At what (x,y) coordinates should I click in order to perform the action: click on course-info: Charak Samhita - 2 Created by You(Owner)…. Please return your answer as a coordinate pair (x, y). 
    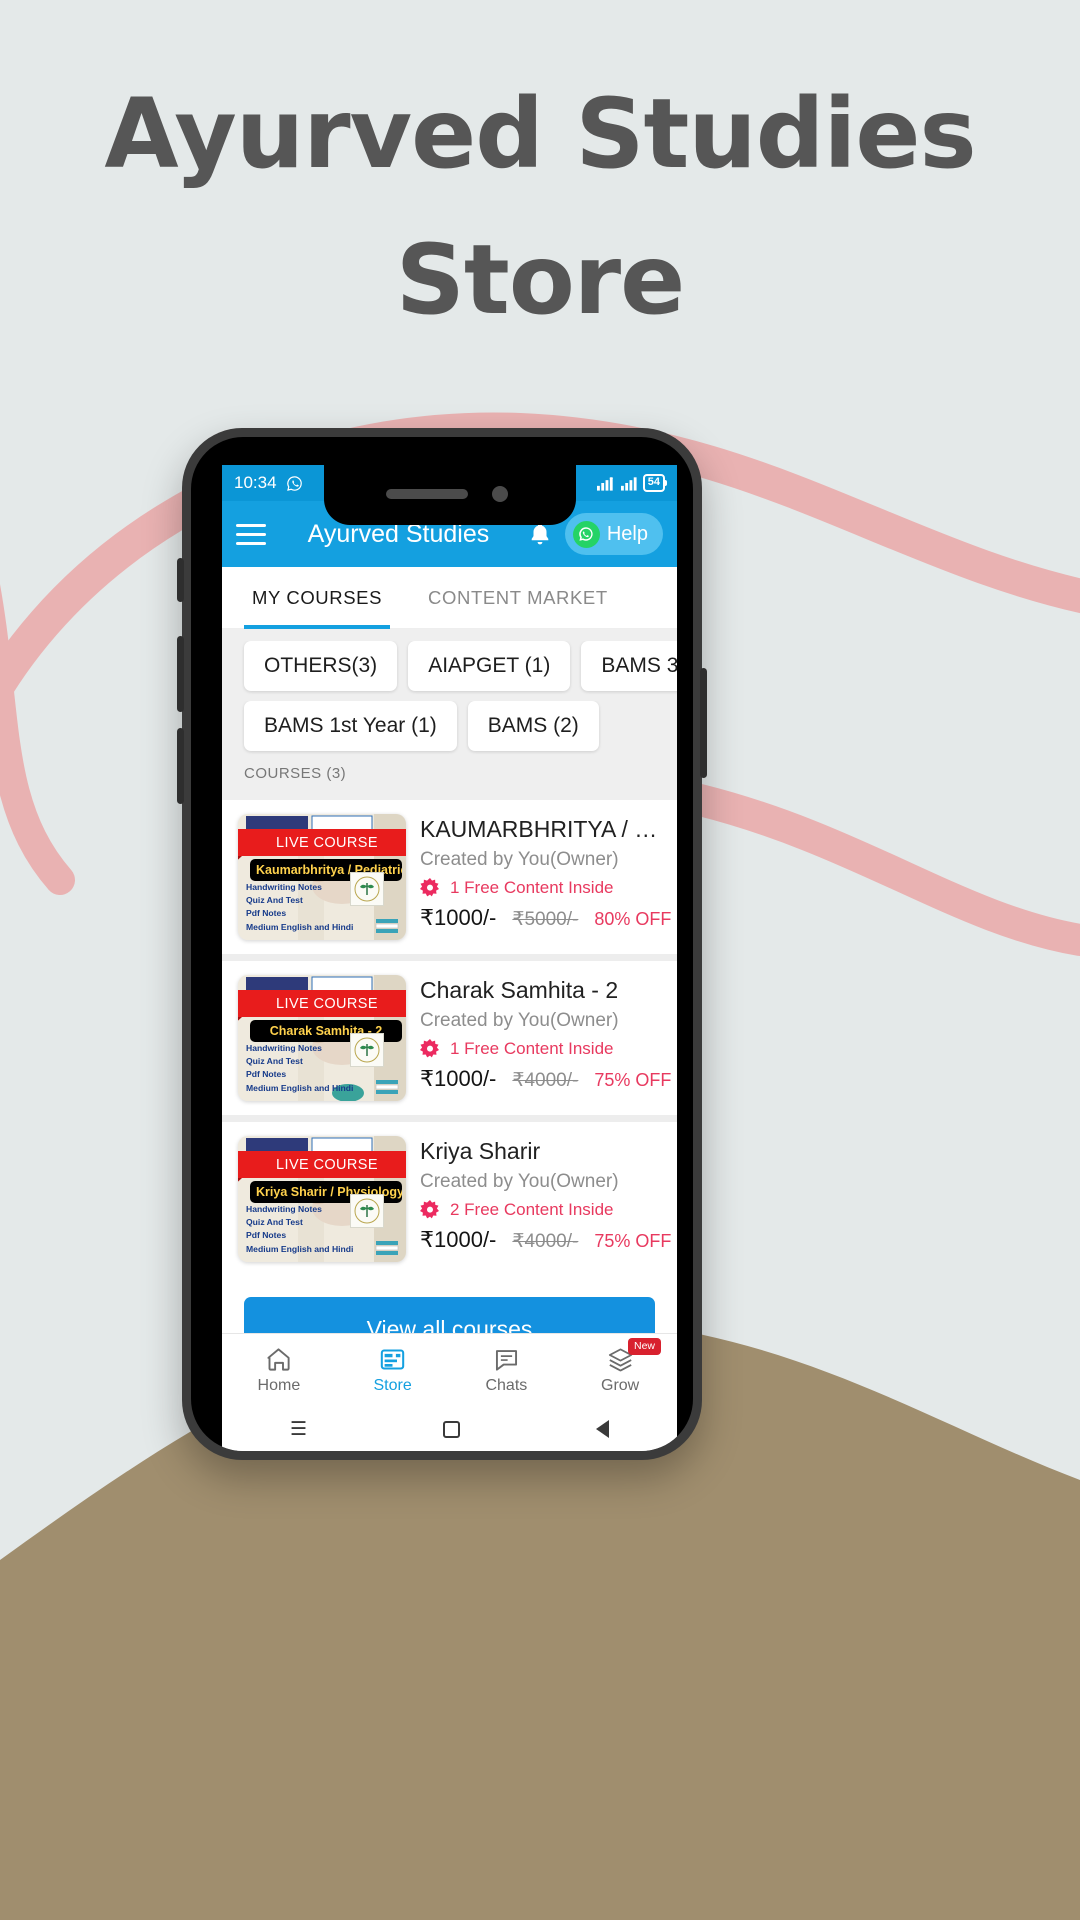
    Looking at the image, I should click on (545, 1038).